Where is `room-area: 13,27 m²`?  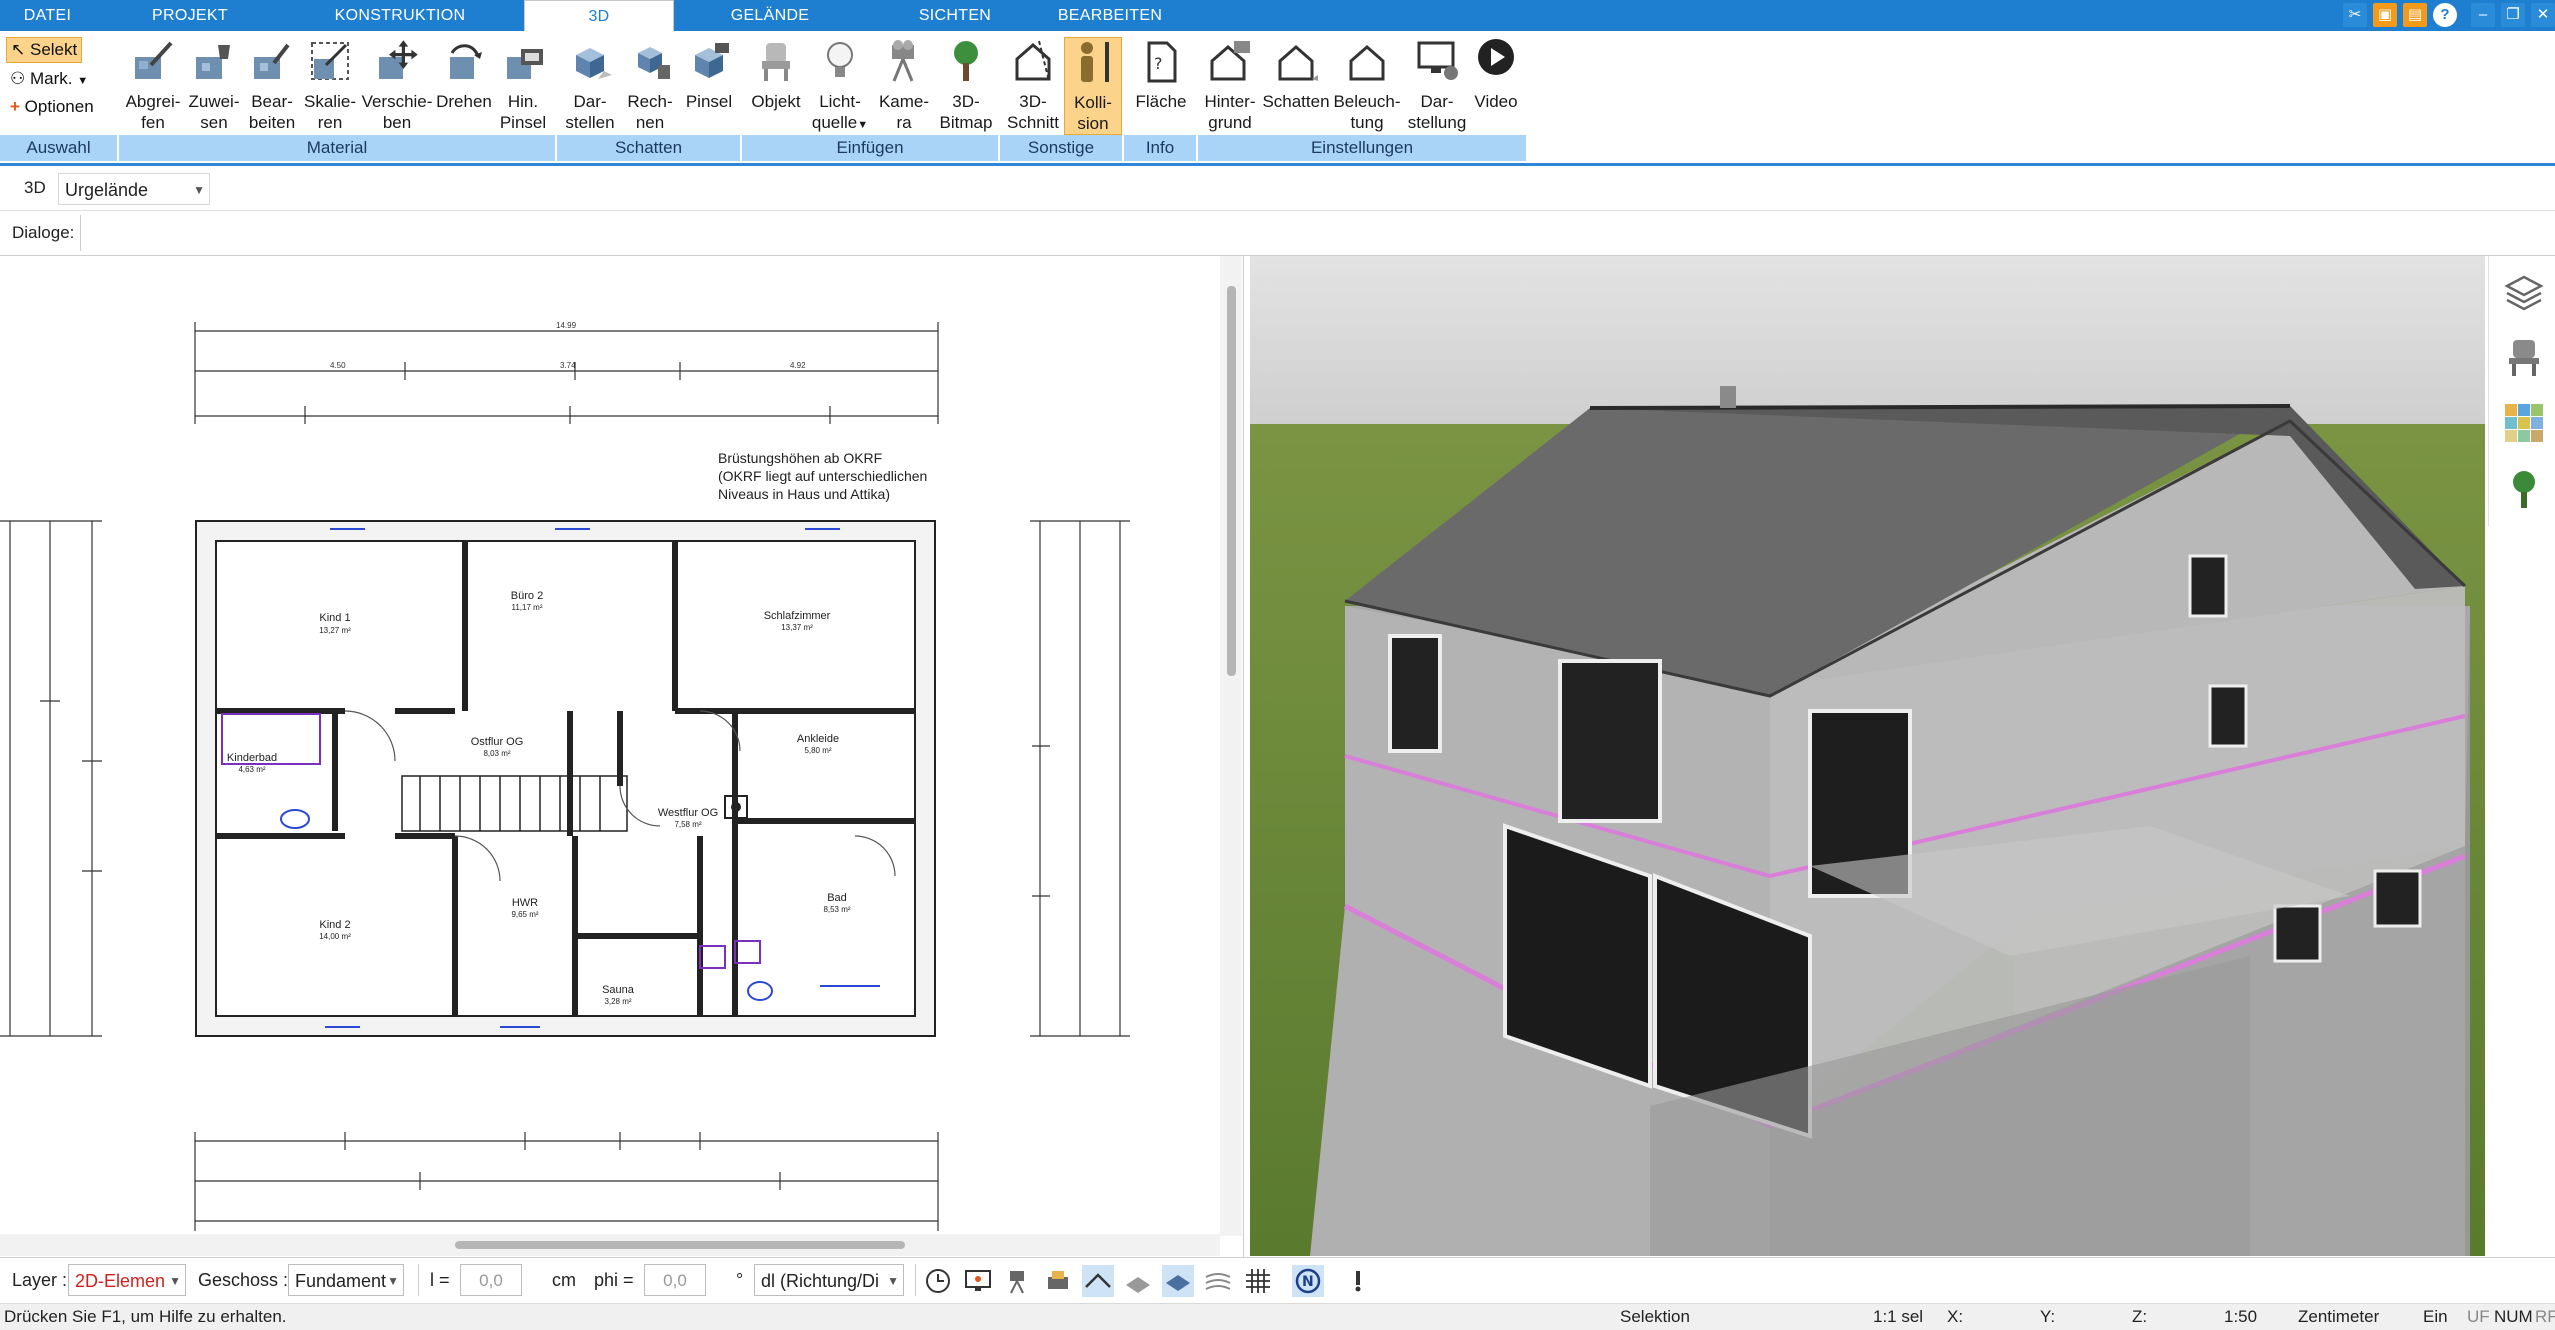 room-area: 13,27 m² is located at coordinates (335, 630).